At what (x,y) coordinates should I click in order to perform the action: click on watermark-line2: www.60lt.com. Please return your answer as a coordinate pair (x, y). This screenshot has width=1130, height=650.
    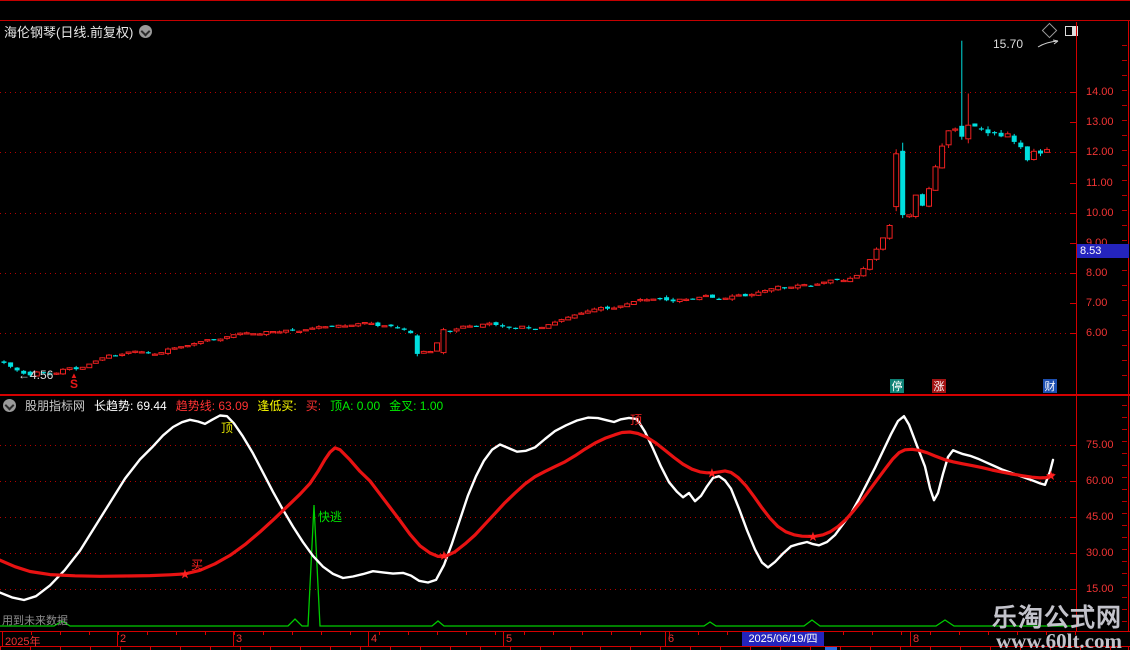
    Looking at the image, I should click on (1059, 639).